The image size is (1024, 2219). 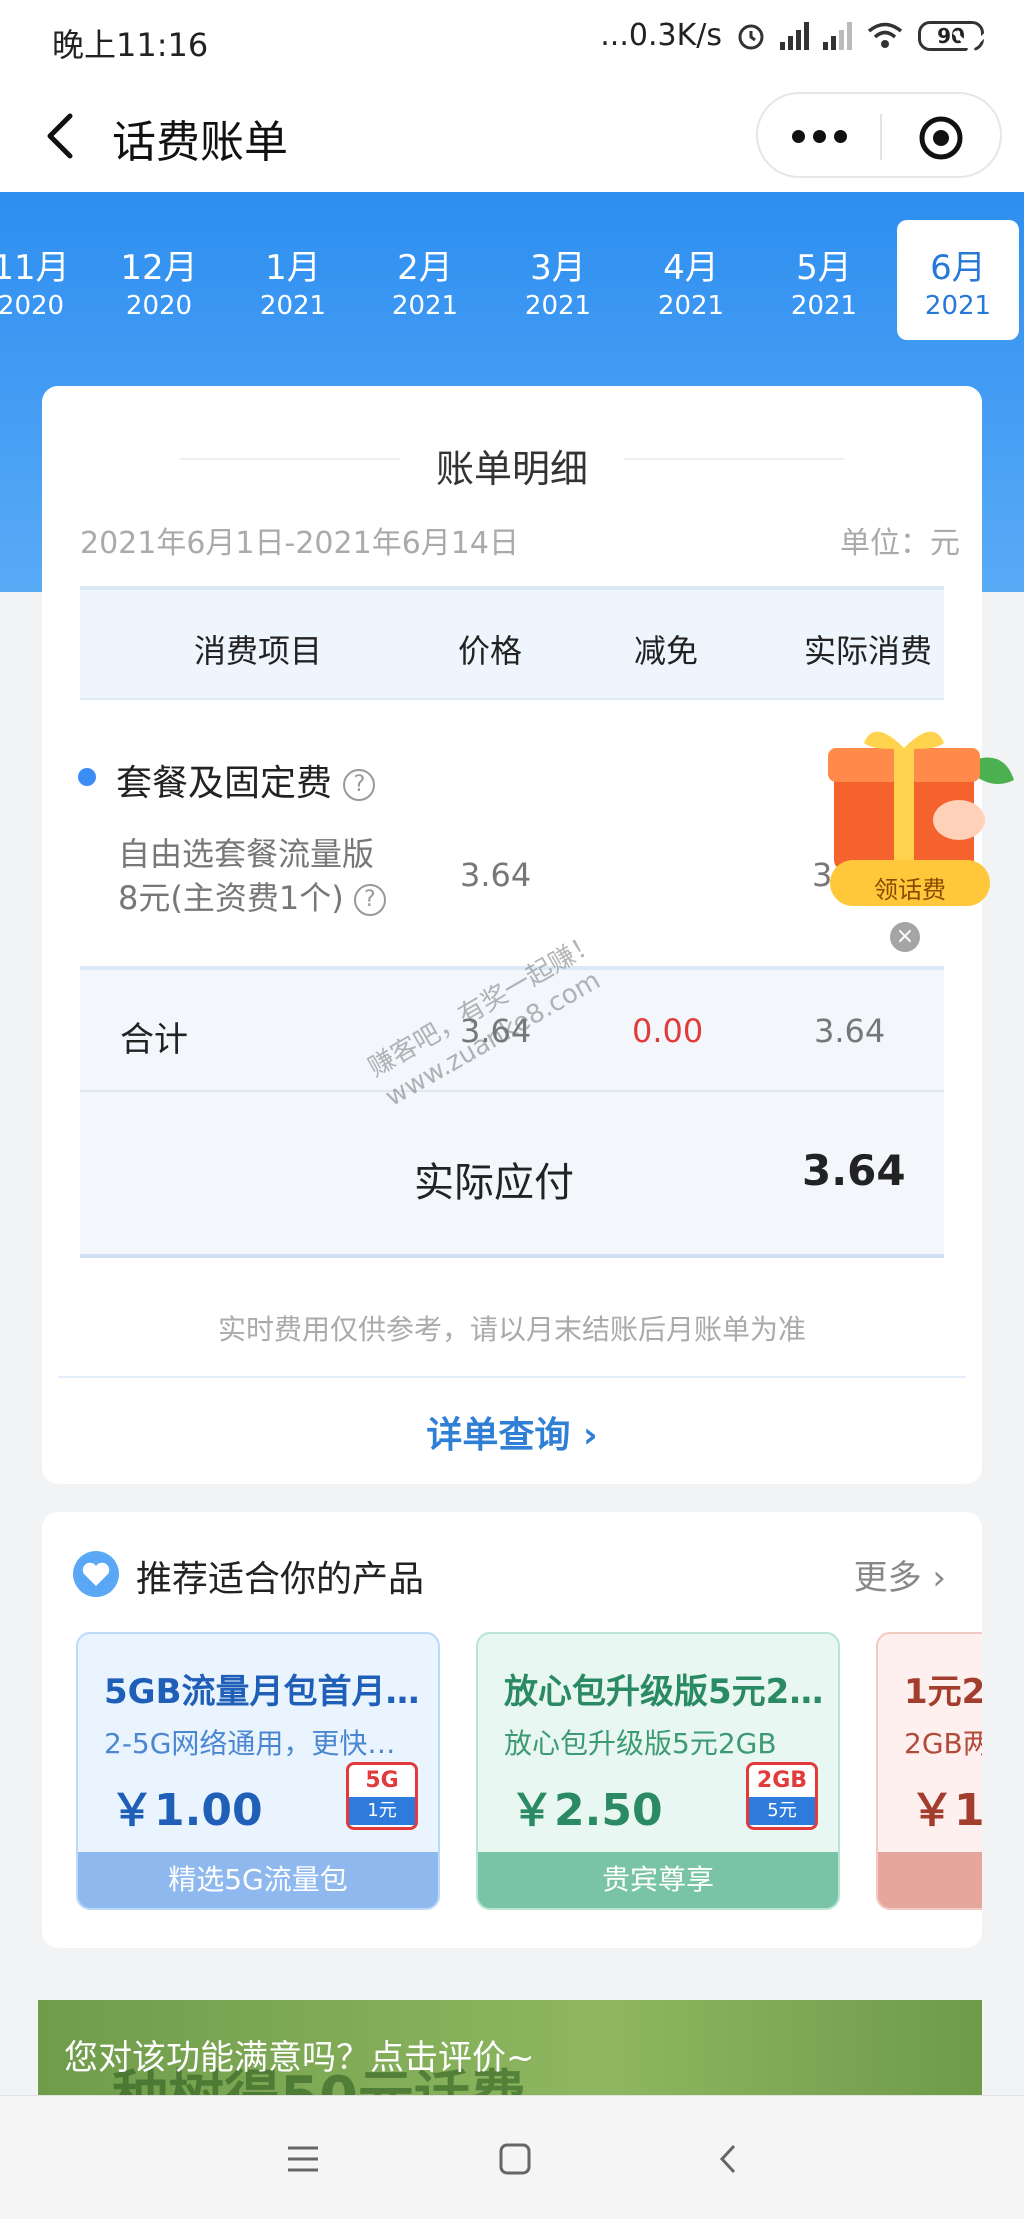 What do you see at coordinates (941, 138) in the screenshot?
I see `target-icon` at bounding box center [941, 138].